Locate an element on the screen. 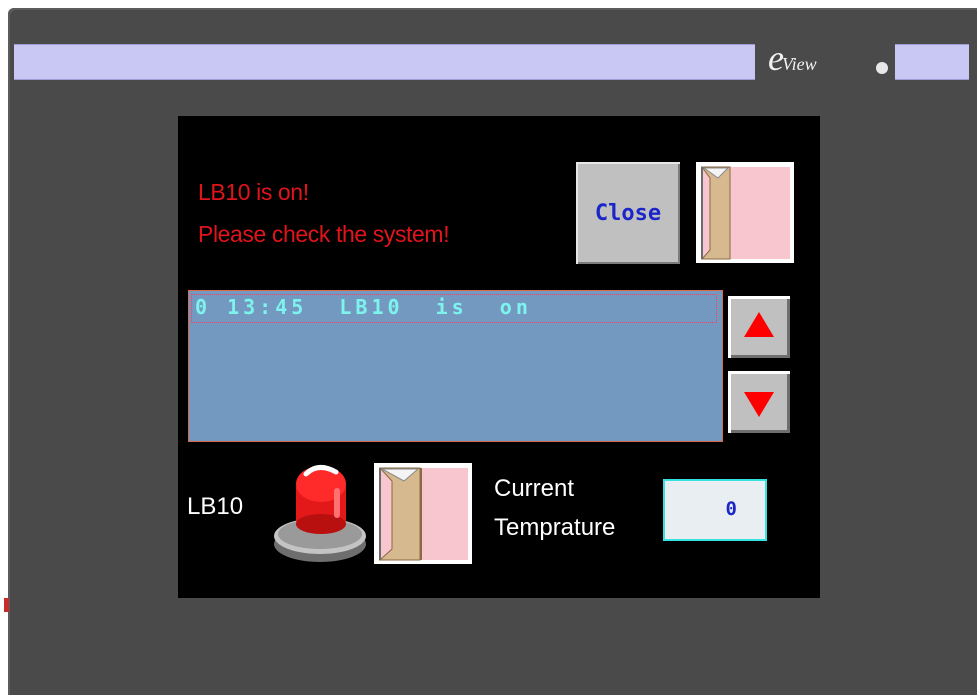 This screenshot has height=695, width=977. power-led-icon is located at coordinates (882, 68).